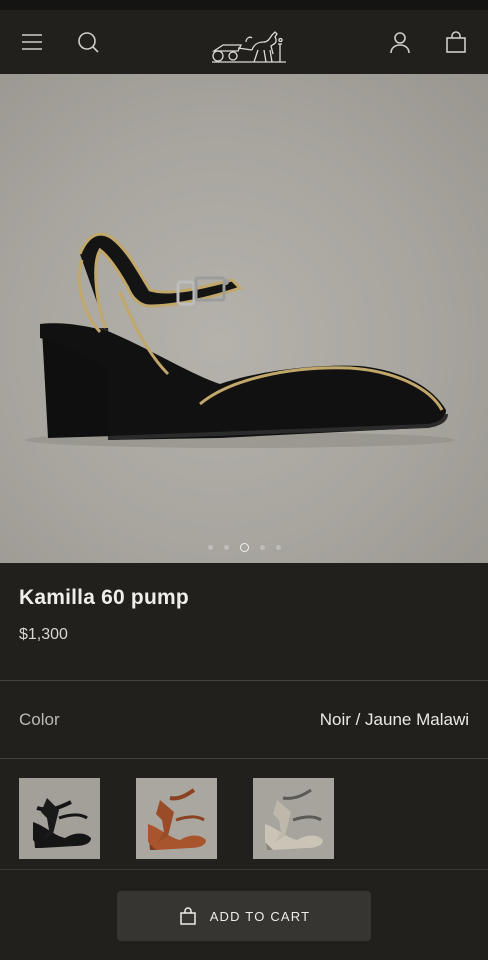 The image size is (488, 960). Describe the element at coordinates (43, 634) in the screenshot. I see `product-price: $1,300` at that location.